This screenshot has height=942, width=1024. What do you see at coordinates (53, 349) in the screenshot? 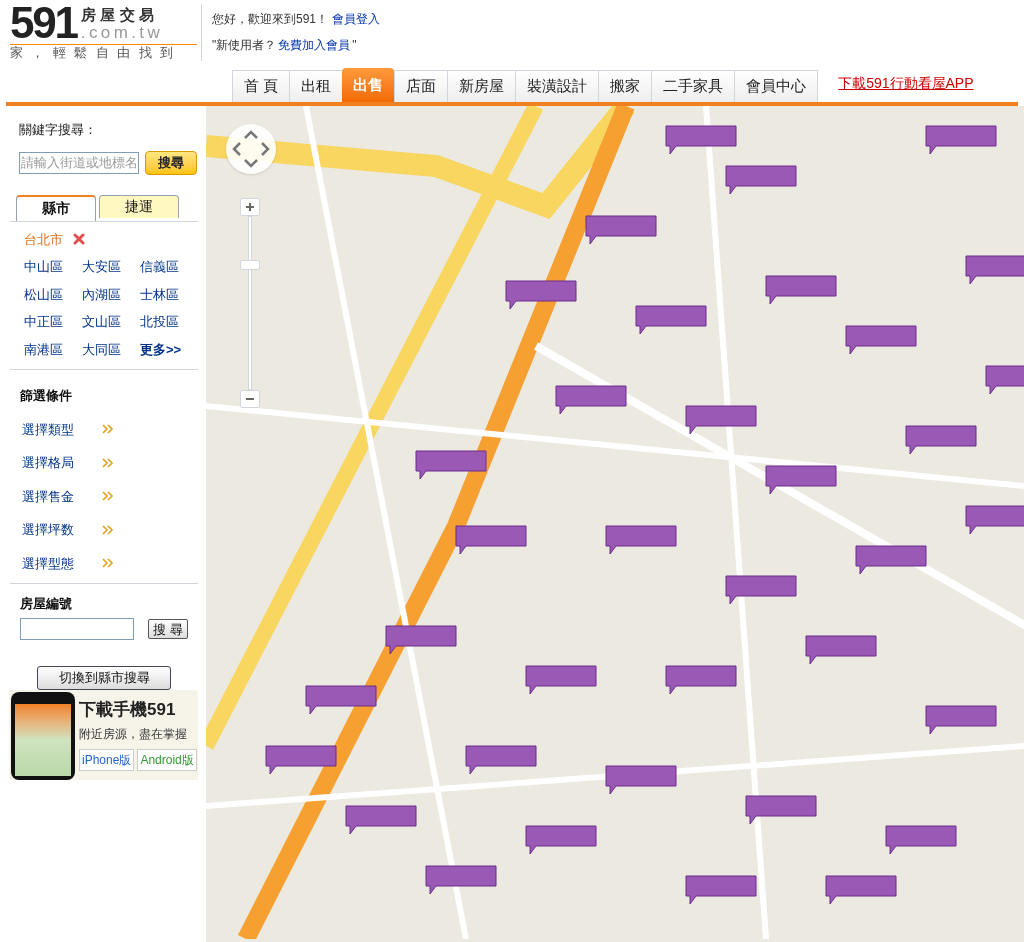
I see `district-link: 南港區` at bounding box center [53, 349].